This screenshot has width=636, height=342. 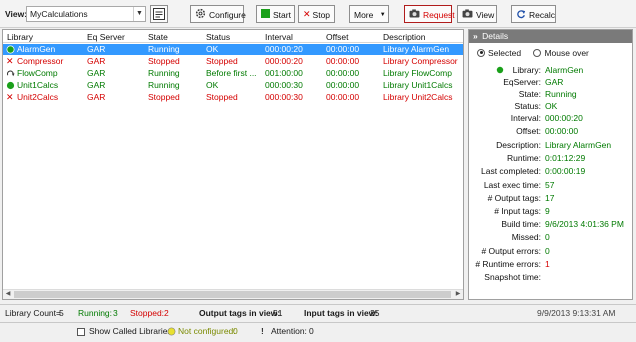 What do you see at coordinates (200, 14) in the screenshot?
I see `gear-icon` at bounding box center [200, 14].